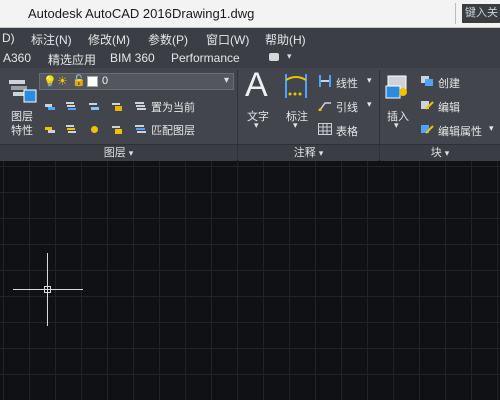 The width and height of the screenshot is (500, 400). I want to click on tab-performance: Performance, so click(205, 58).